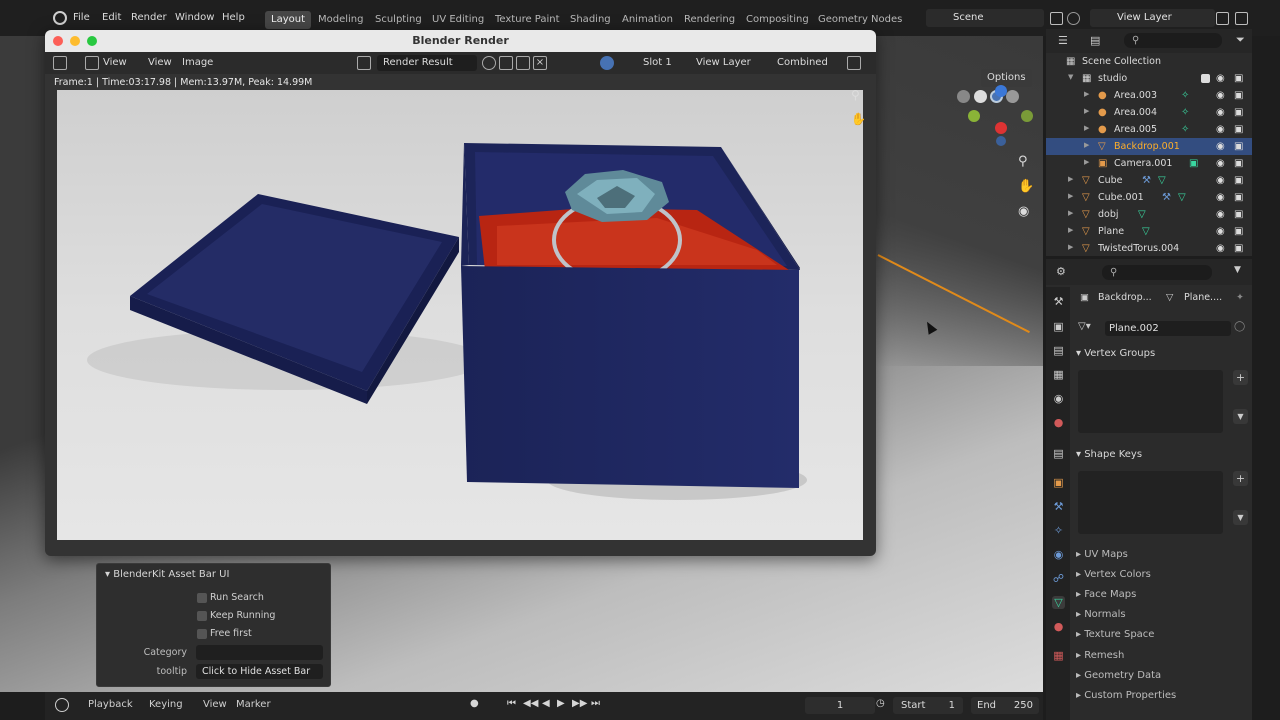 This screenshot has height=720, width=1280. What do you see at coordinates (1058, 482) in the screenshot?
I see `object-tab-icon: ▣` at bounding box center [1058, 482].